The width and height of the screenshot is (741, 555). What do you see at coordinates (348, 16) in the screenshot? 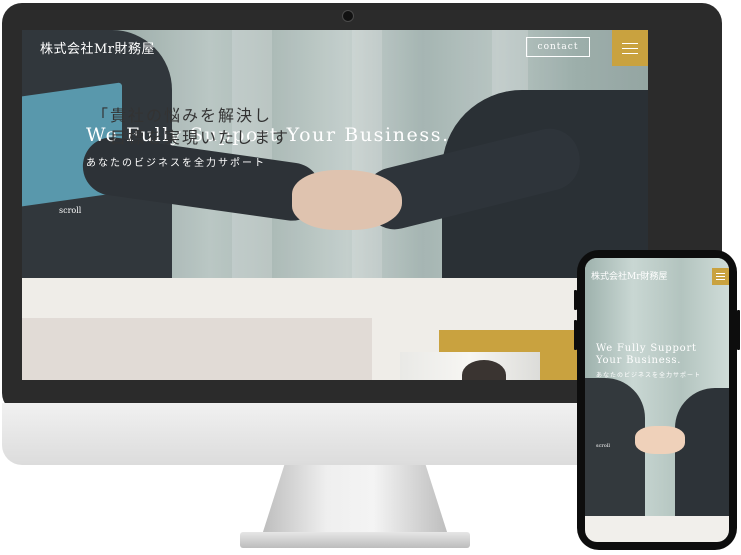
I see `camera-icon` at bounding box center [348, 16].